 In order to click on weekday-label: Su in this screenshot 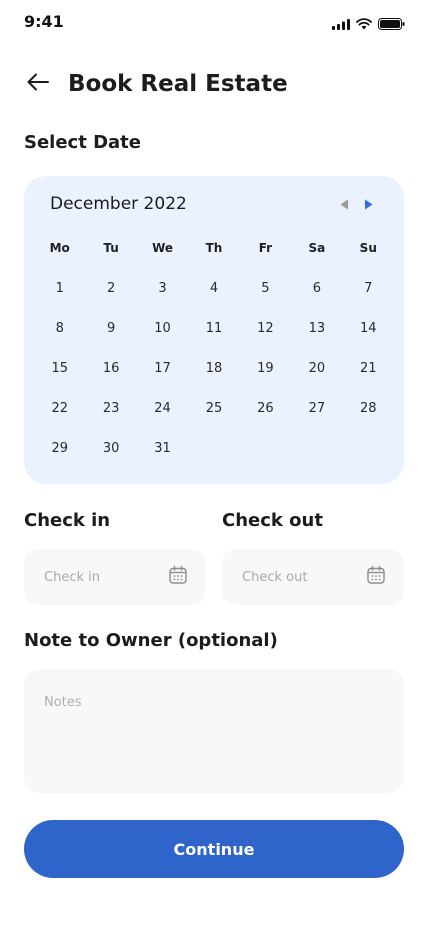, I will do `click(368, 248)`.